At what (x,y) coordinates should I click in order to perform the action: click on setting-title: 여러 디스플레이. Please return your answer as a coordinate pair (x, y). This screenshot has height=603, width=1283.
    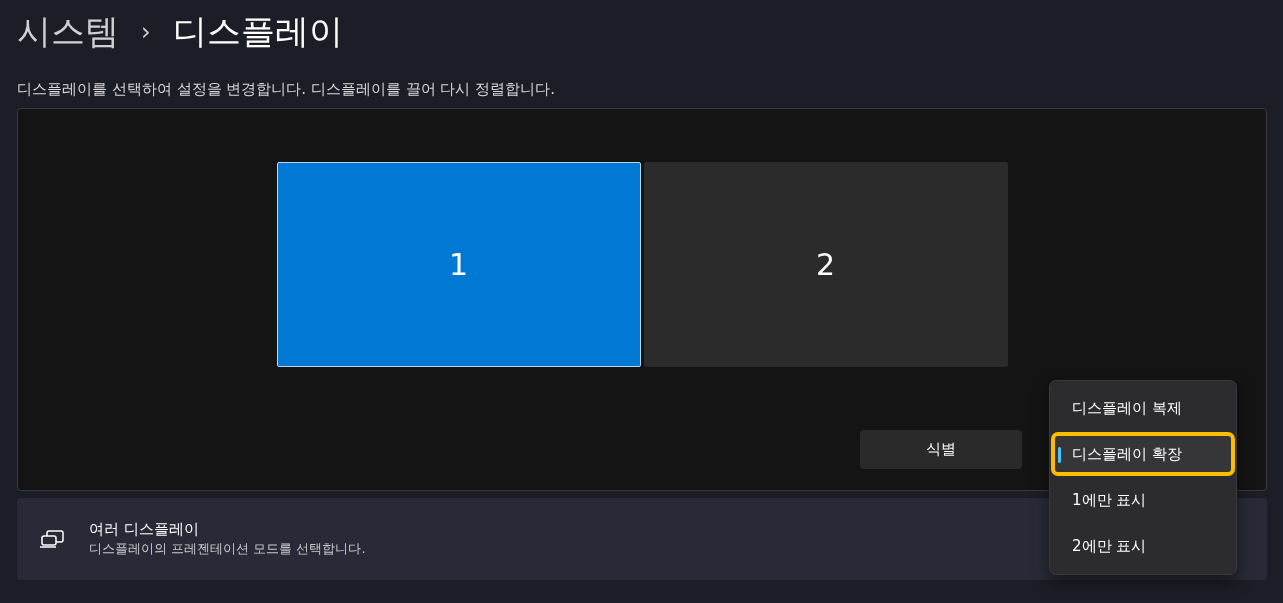
    Looking at the image, I should click on (144, 529).